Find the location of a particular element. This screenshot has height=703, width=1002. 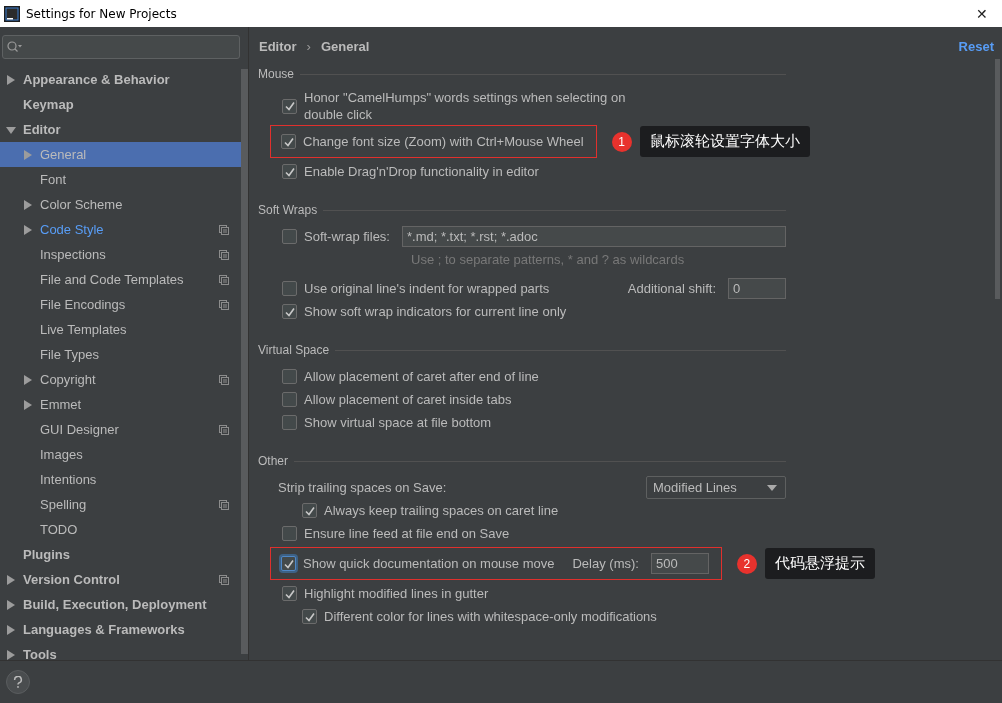

annotation-tooltip: 代码悬浮提示 is located at coordinates (819, 563).